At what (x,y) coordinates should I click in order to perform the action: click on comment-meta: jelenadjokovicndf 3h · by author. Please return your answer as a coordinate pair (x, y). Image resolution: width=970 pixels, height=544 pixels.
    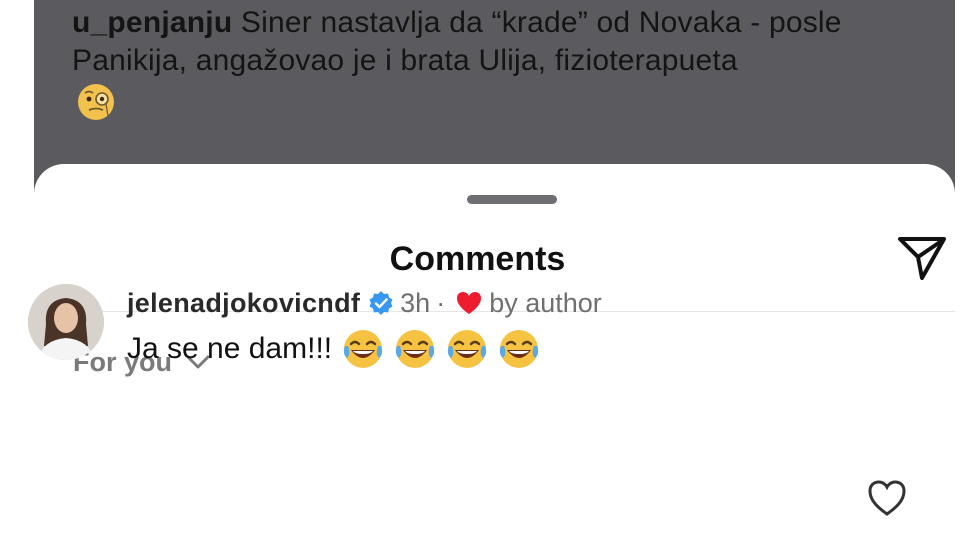
    Looking at the image, I should click on (364, 303).